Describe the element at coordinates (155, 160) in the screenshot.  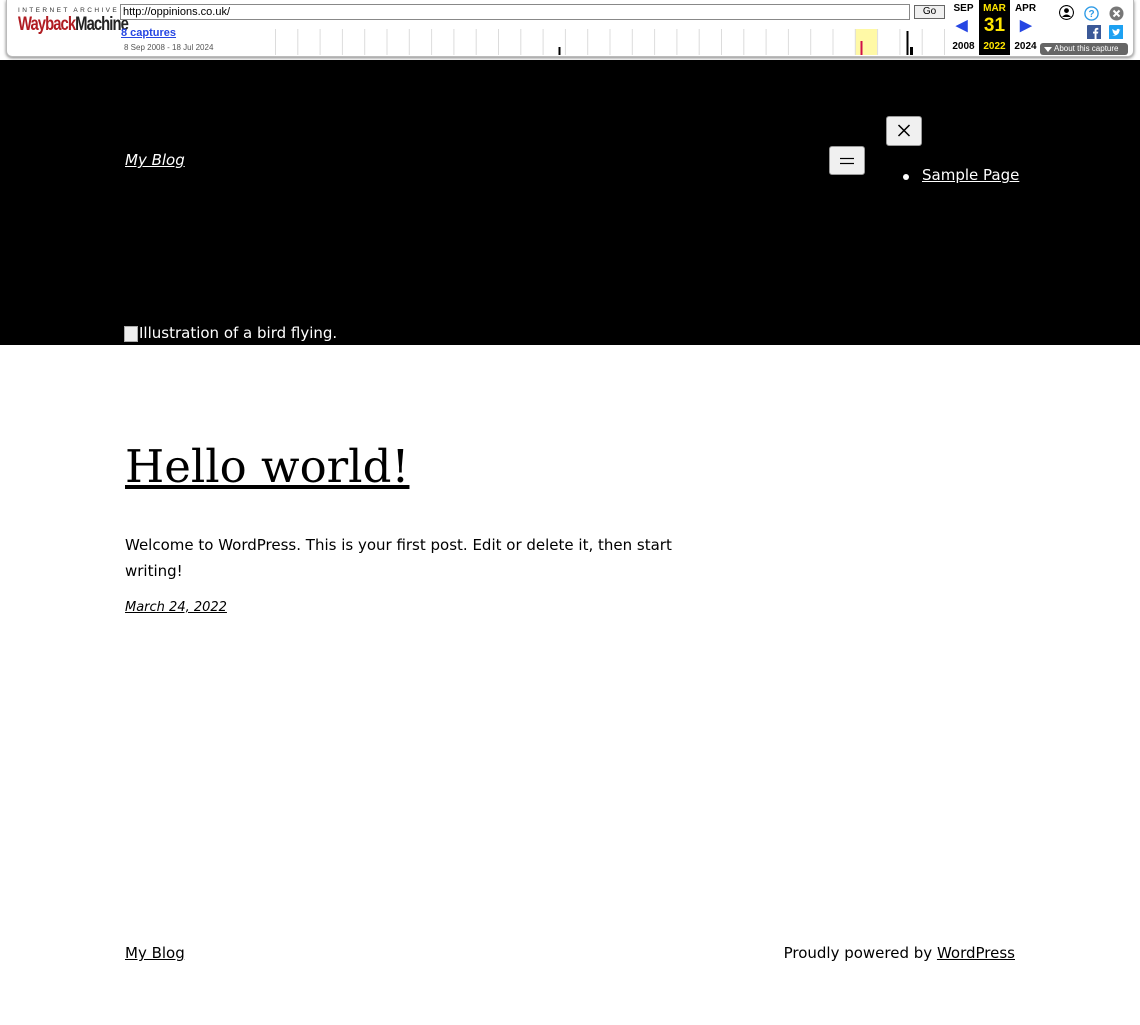
I see `site-title-link: My Blog` at that location.